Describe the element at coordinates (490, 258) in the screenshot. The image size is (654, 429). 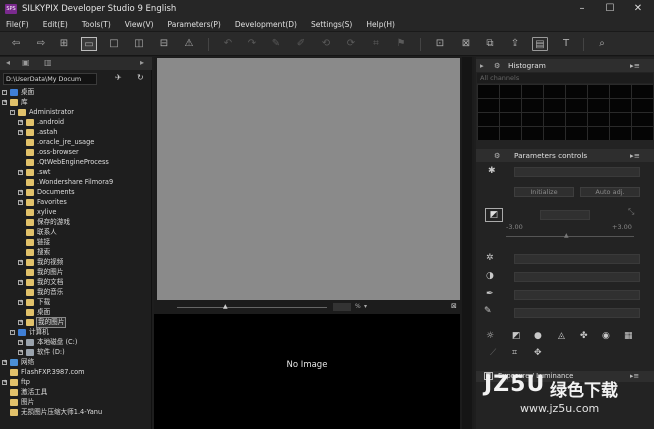
I see `white-balance-icon: ✲` at that location.